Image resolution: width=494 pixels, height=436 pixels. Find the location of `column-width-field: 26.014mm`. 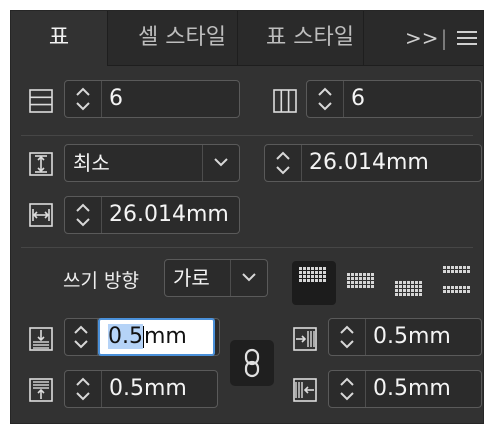

column-width-field: 26.014mm is located at coordinates (152, 215).